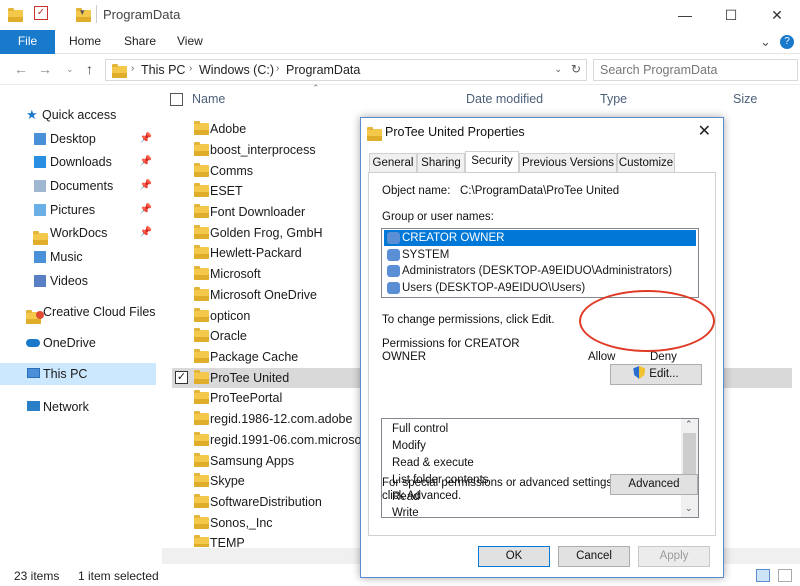  Describe the element at coordinates (558, 69) in the screenshot. I see `address-dropdown-icon: ⌄` at that location.